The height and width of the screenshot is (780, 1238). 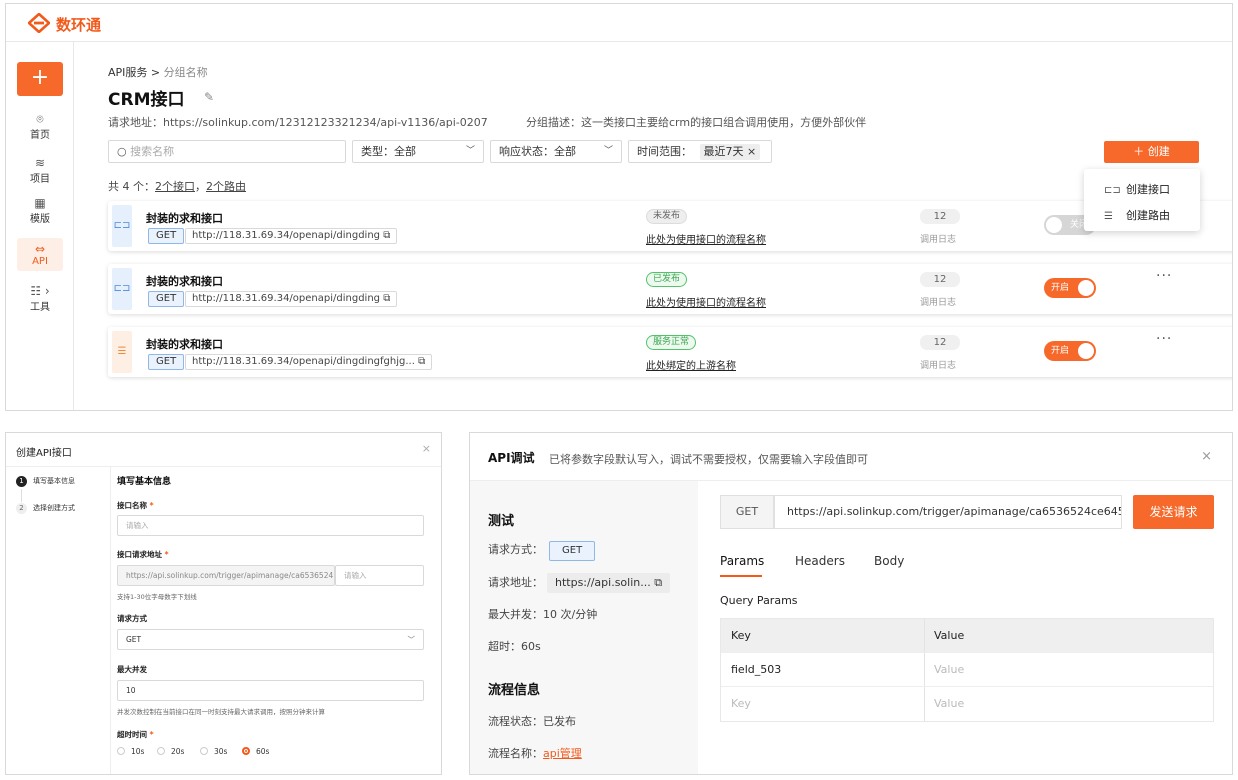 I want to click on response-status-select: 响应状态：全部 ﹀, so click(x=556, y=151).